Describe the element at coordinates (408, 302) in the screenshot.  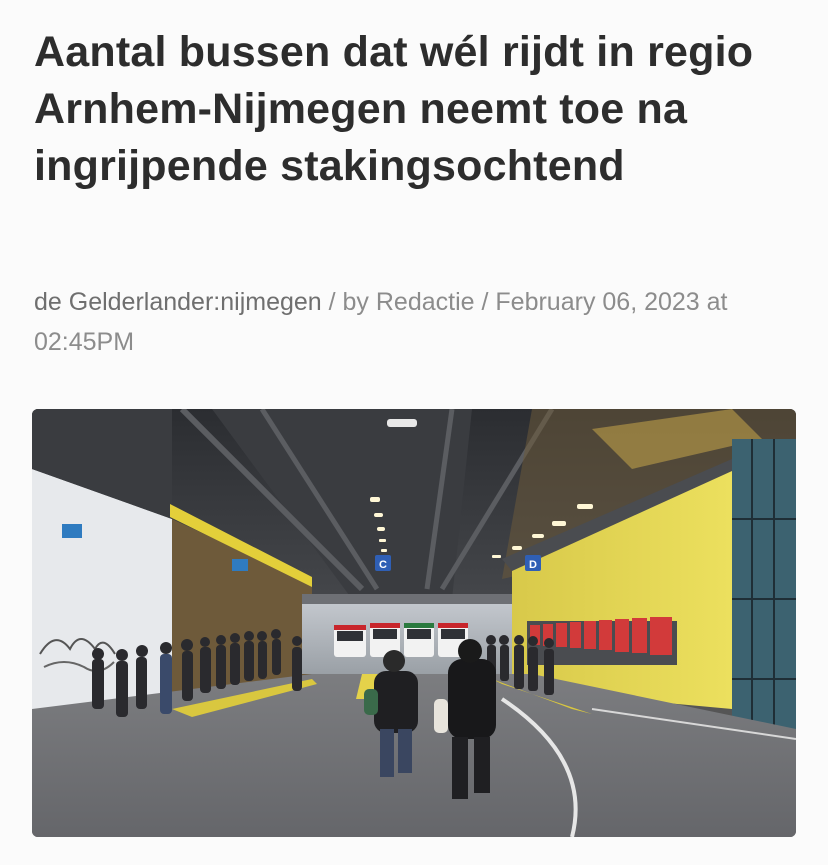
I see `article-author: by Redactie` at that location.